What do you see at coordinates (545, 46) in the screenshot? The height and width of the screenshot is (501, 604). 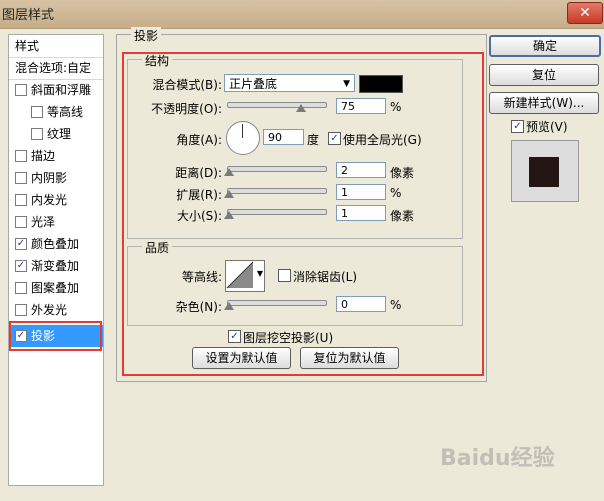 I see `ok-button: 确定` at bounding box center [545, 46].